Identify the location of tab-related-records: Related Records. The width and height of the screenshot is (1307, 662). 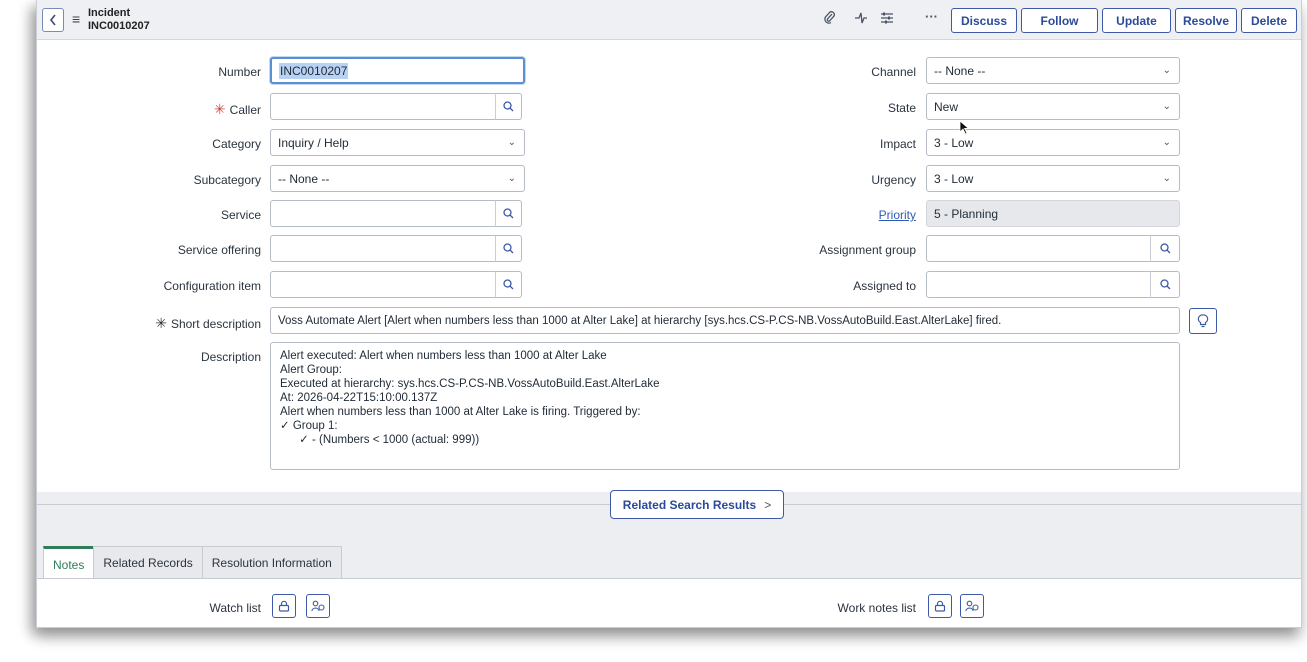
(148, 562).